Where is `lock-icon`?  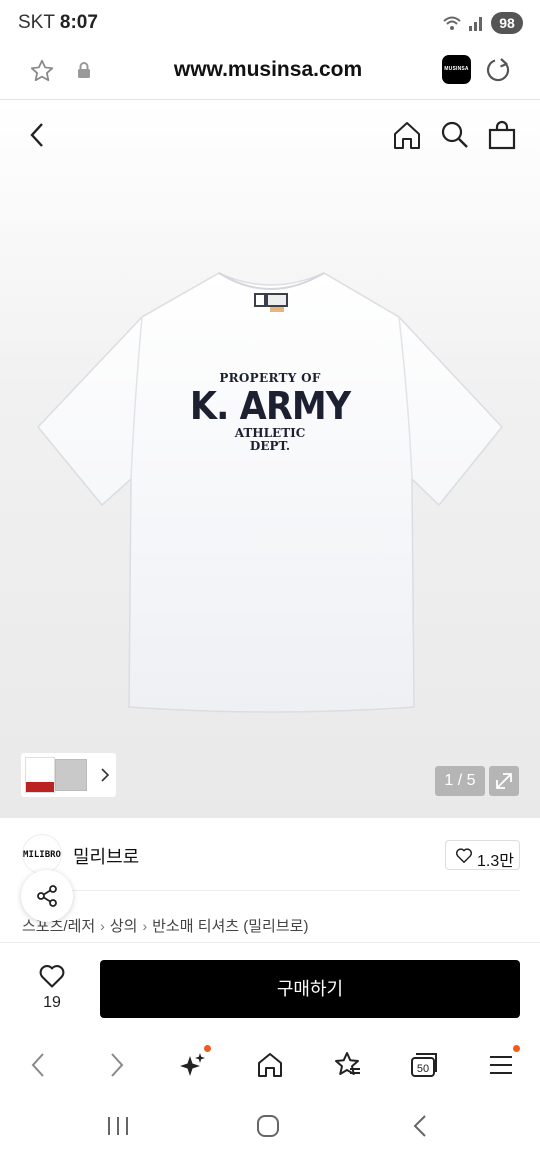 lock-icon is located at coordinates (84, 70).